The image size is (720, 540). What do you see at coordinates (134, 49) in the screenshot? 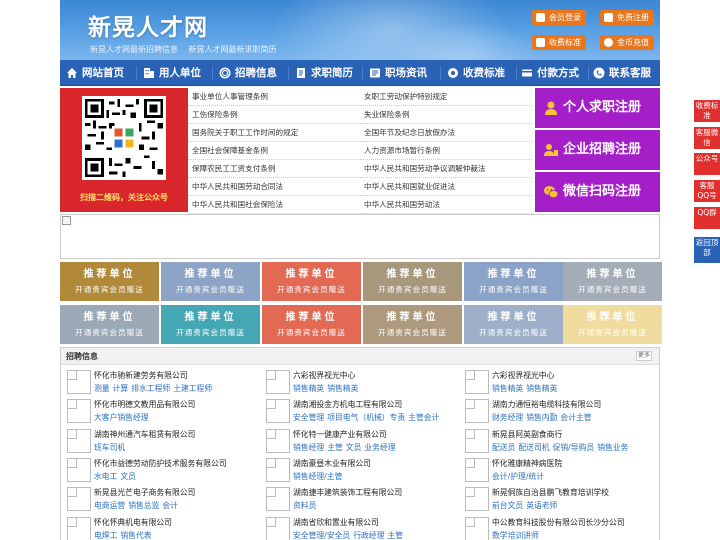
I see `slogan-jobs: 新晃人才网最新招聘信息` at bounding box center [134, 49].